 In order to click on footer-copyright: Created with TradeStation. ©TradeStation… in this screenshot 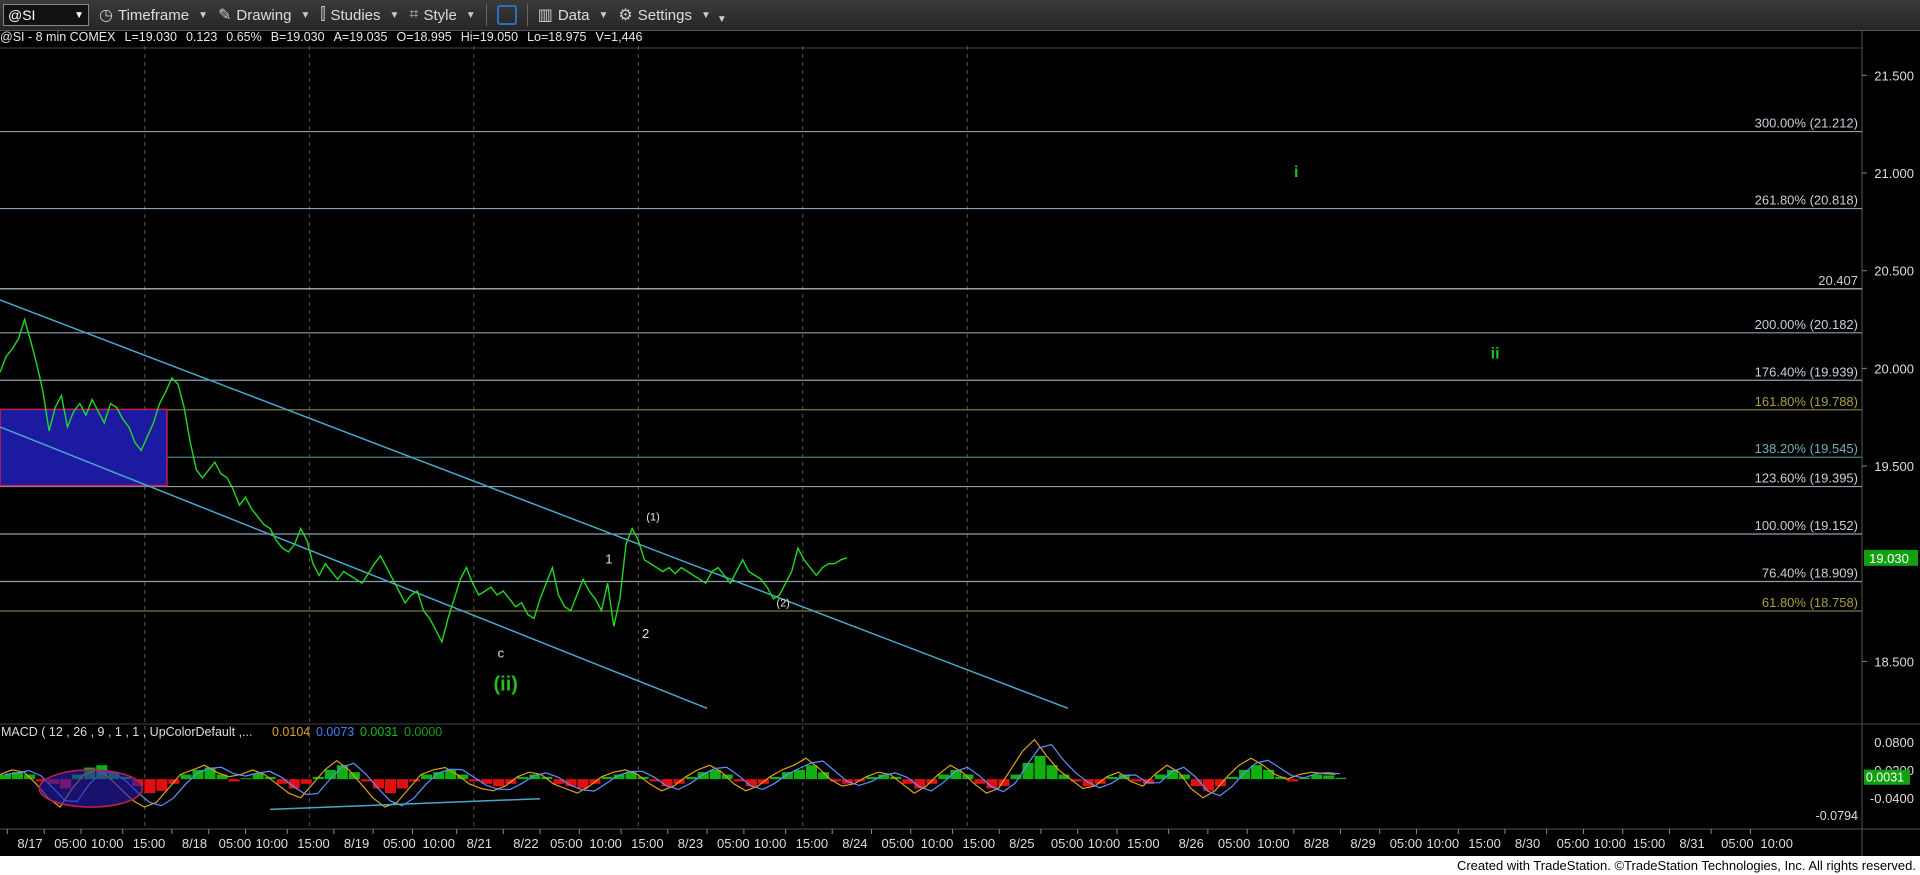, I will do `click(960, 865)`.